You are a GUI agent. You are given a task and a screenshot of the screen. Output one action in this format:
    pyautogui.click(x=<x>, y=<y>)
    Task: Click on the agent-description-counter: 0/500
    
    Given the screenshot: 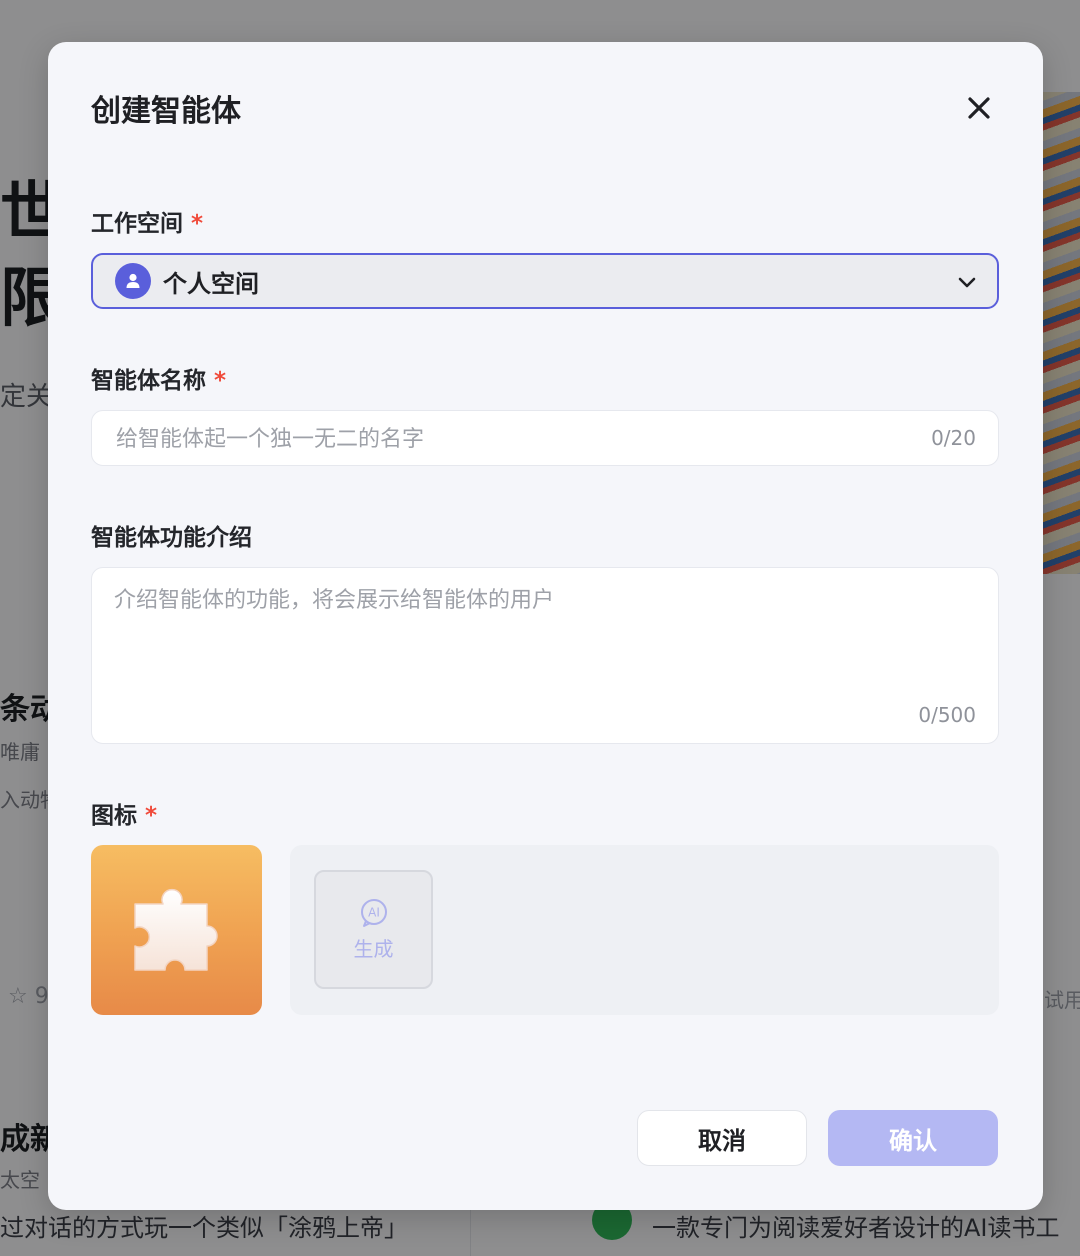 What is the action you would take?
    pyautogui.click(x=947, y=715)
    